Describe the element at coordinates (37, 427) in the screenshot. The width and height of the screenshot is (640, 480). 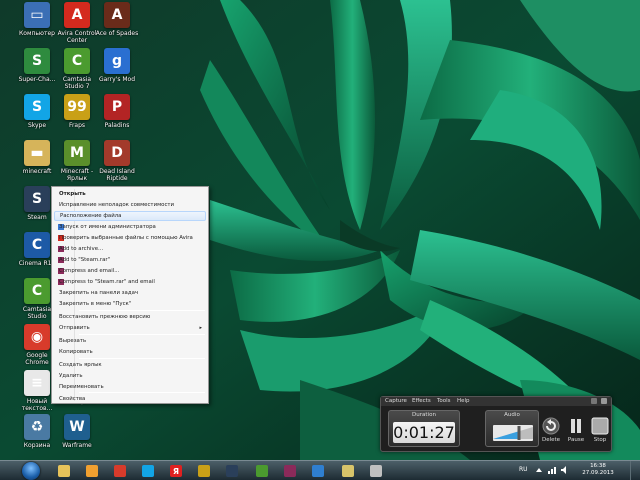
I see `recycle-bin-icon: ♻` at that location.